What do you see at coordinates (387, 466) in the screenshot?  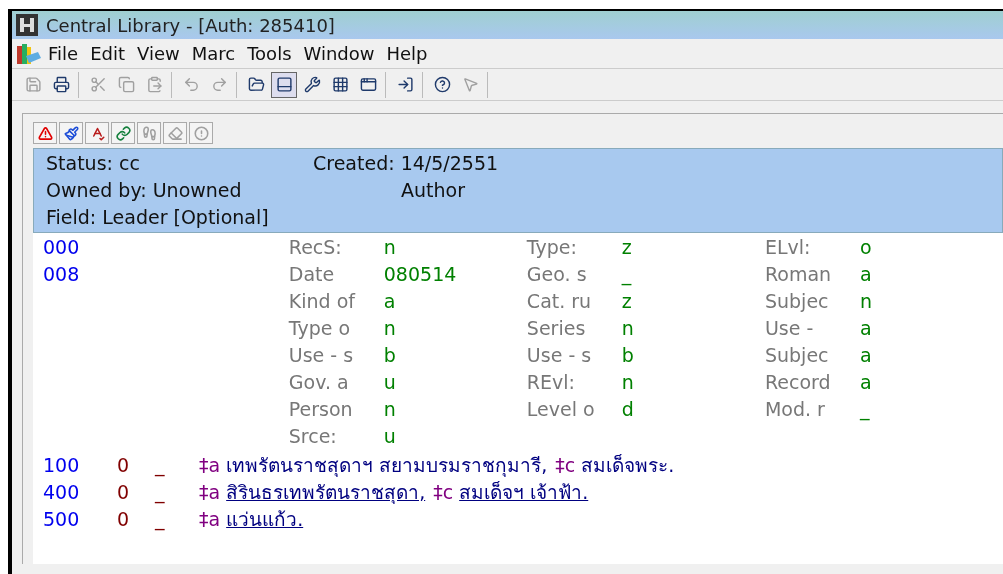 I see `subfield-text: เทพรัตนราชสุดาฯ สยามบรมราชกุมารี,` at bounding box center [387, 466].